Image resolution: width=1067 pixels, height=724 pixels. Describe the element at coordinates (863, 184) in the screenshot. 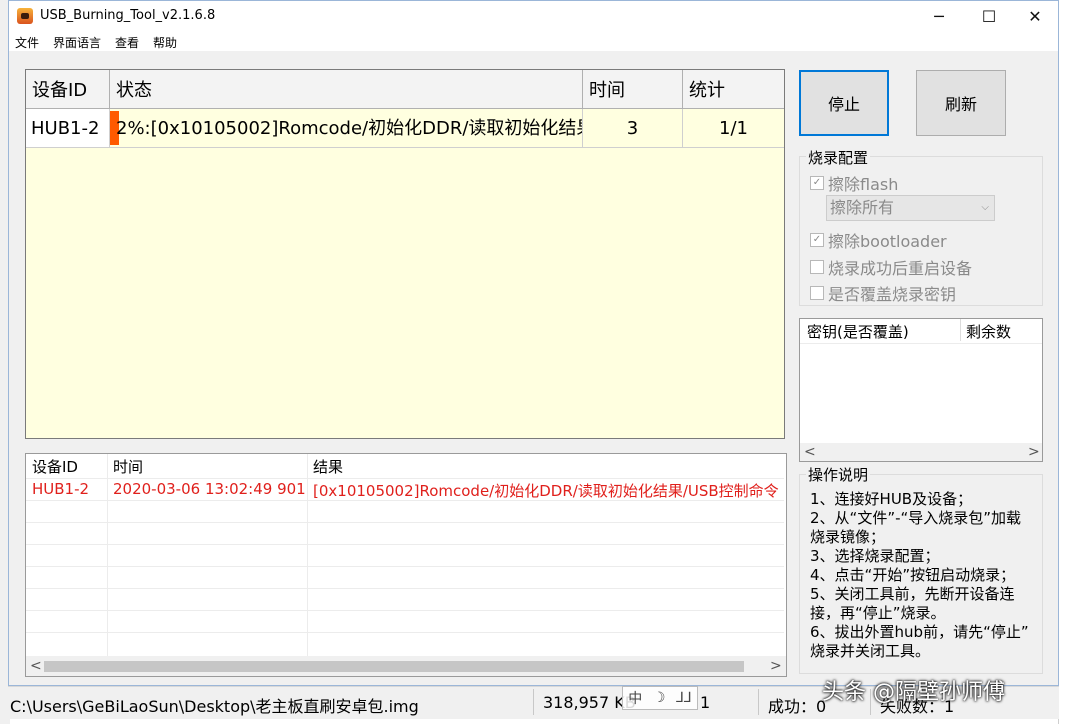

I see `erase-flash-label: 擦除flash` at that location.